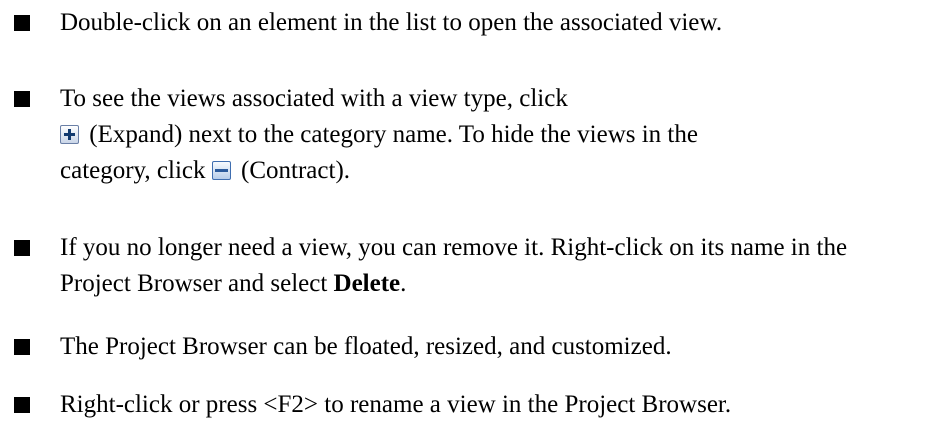  I want to click on item-text-contract: (Contract)., so click(292, 170).